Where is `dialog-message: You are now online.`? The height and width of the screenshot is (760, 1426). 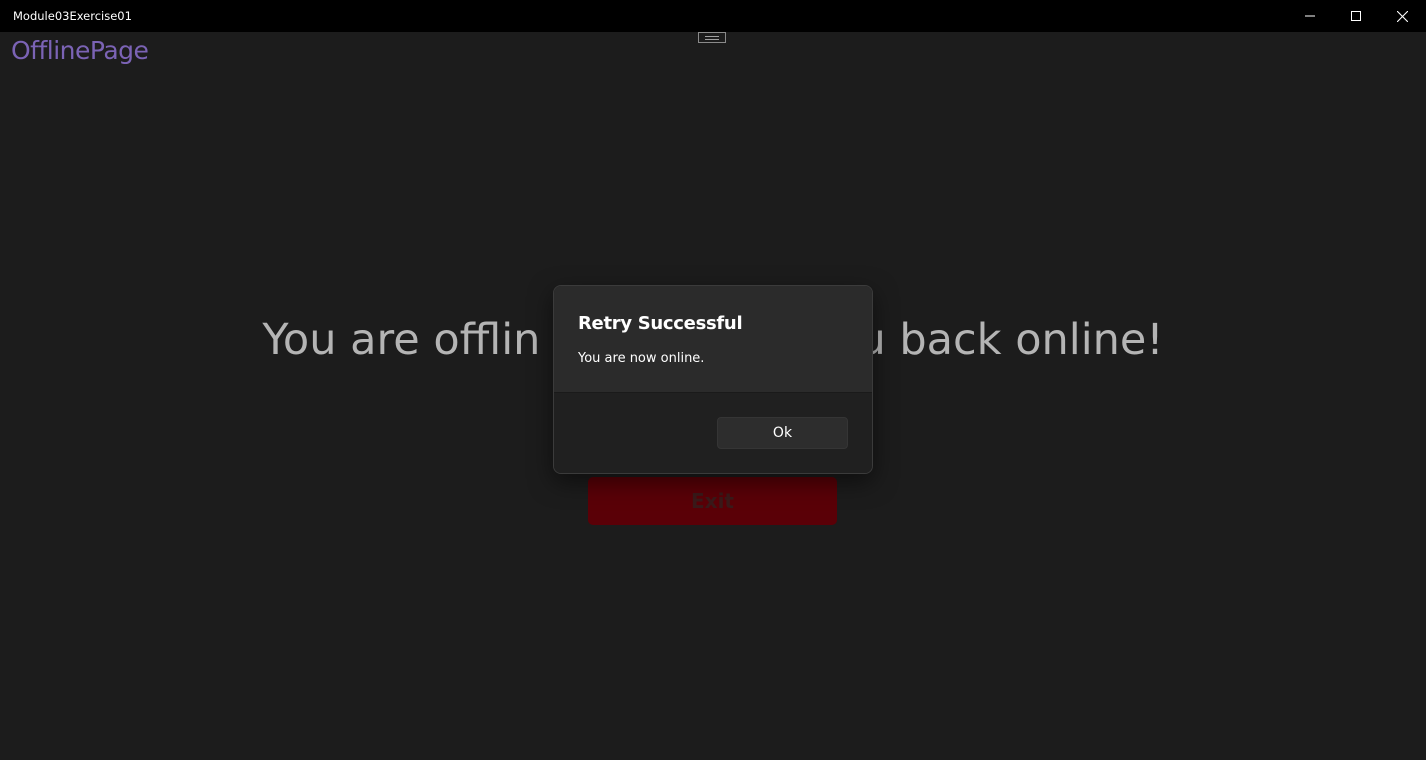 dialog-message: You are now online. is located at coordinates (641, 358).